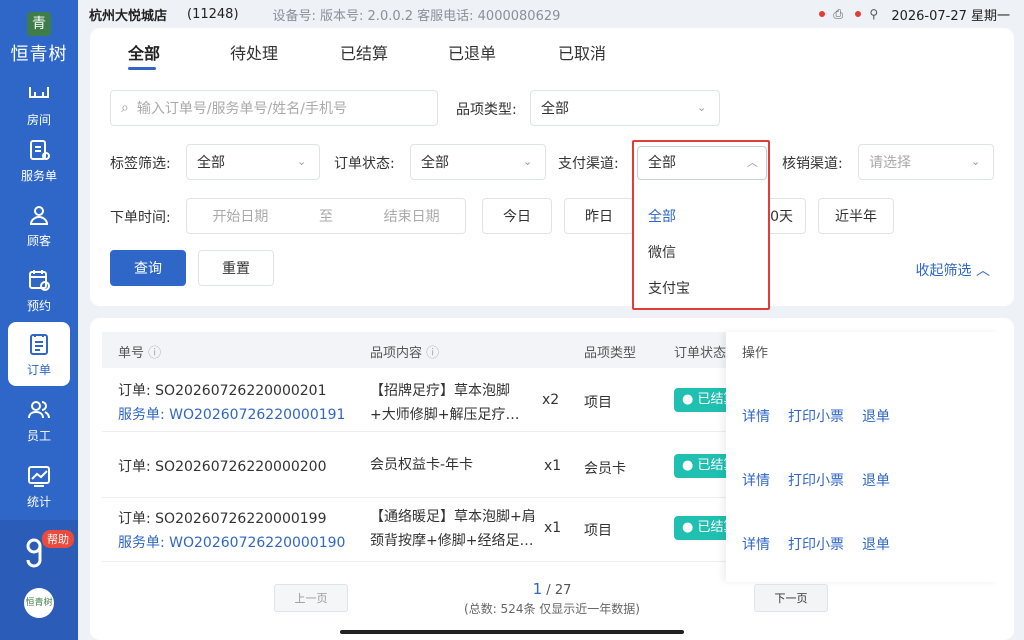 The image size is (1024, 640). Describe the element at coordinates (662, 163) in the screenshot. I see `pay-channel-value: 全部` at that location.